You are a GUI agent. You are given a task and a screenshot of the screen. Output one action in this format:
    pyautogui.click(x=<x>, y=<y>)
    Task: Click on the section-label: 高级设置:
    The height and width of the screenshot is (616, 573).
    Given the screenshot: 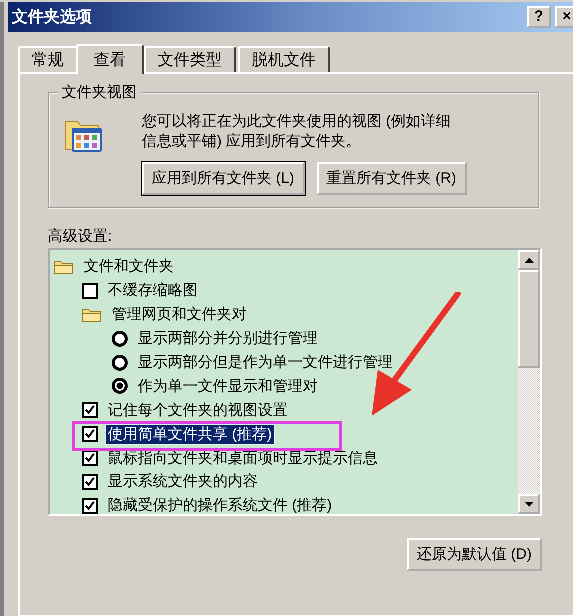 What is the action you would take?
    pyautogui.click(x=81, y=236)
    